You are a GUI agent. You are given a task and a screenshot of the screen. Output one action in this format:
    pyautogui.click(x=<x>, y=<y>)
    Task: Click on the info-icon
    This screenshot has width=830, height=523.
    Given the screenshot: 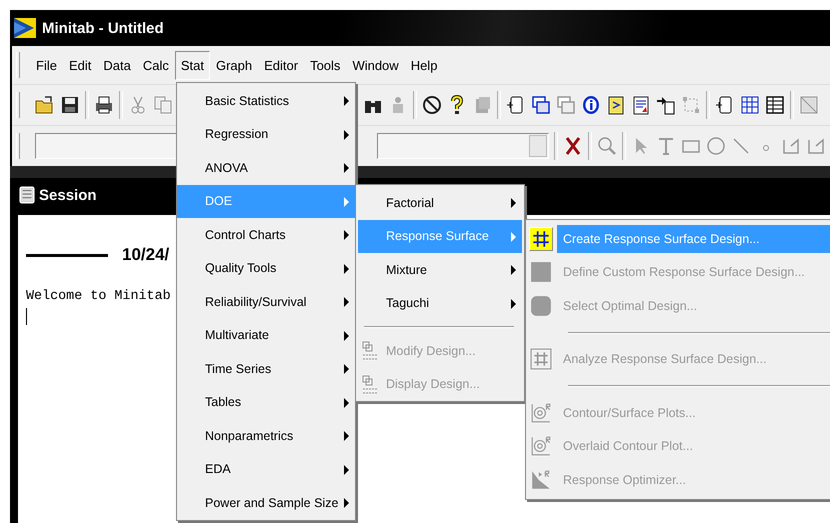 What is the action you would take?
    pyautogui.click(x=591, y=105)
    